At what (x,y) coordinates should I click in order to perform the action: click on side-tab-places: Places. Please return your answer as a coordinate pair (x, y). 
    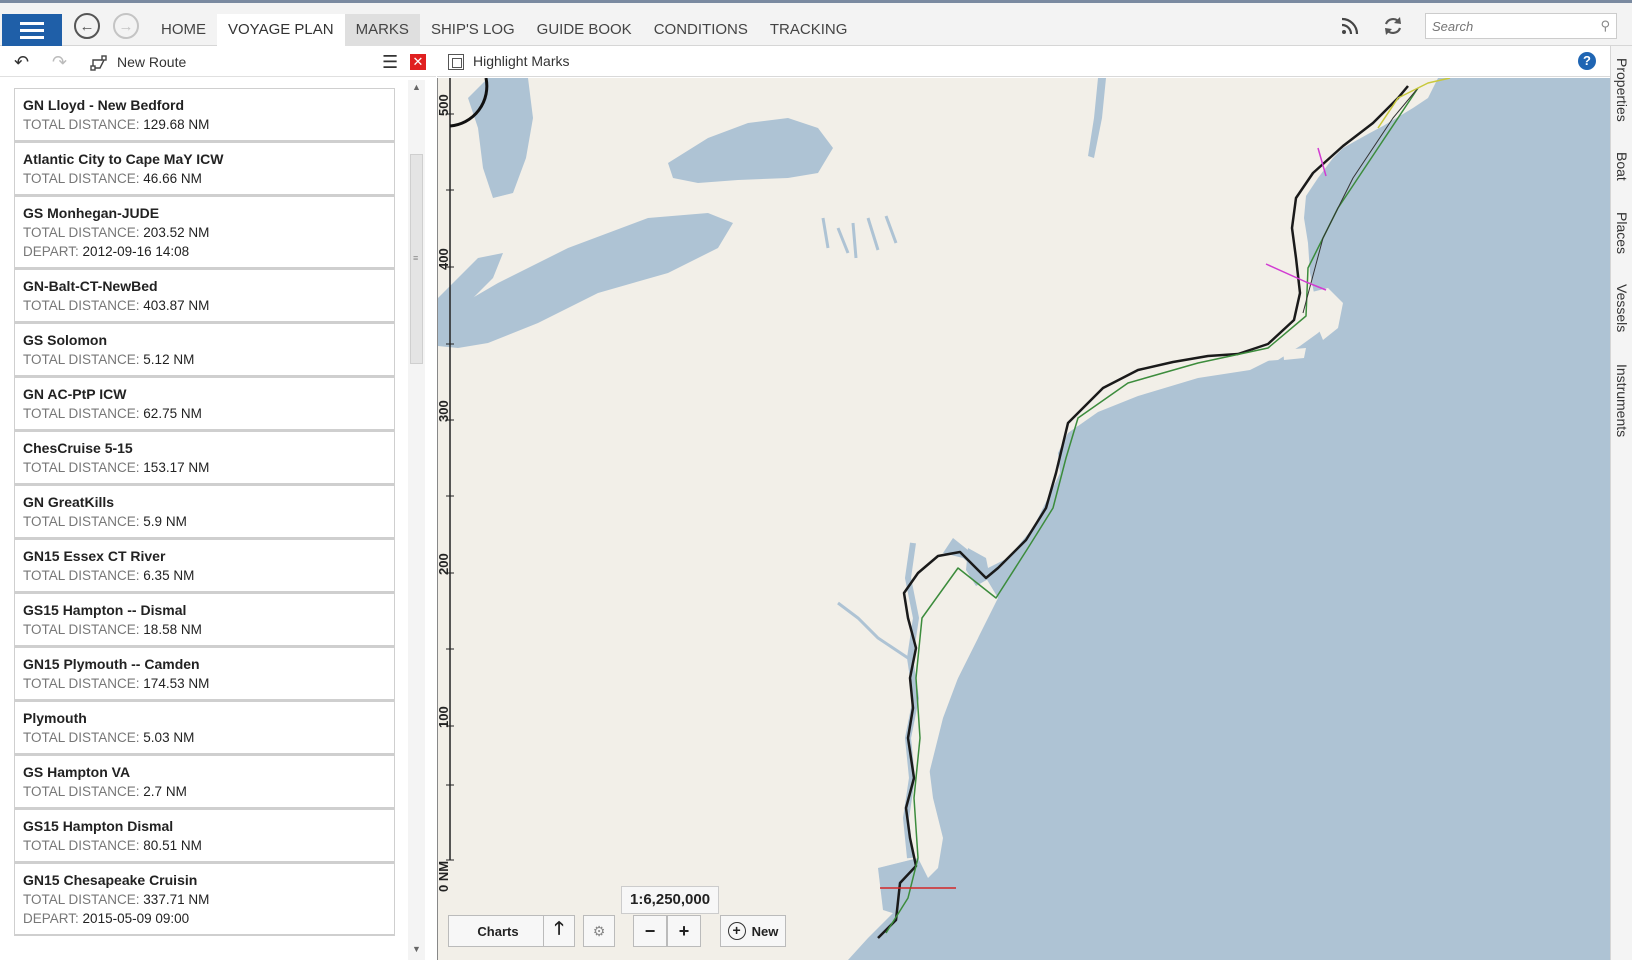
    Looking at the image, I should click on (1622, 233).